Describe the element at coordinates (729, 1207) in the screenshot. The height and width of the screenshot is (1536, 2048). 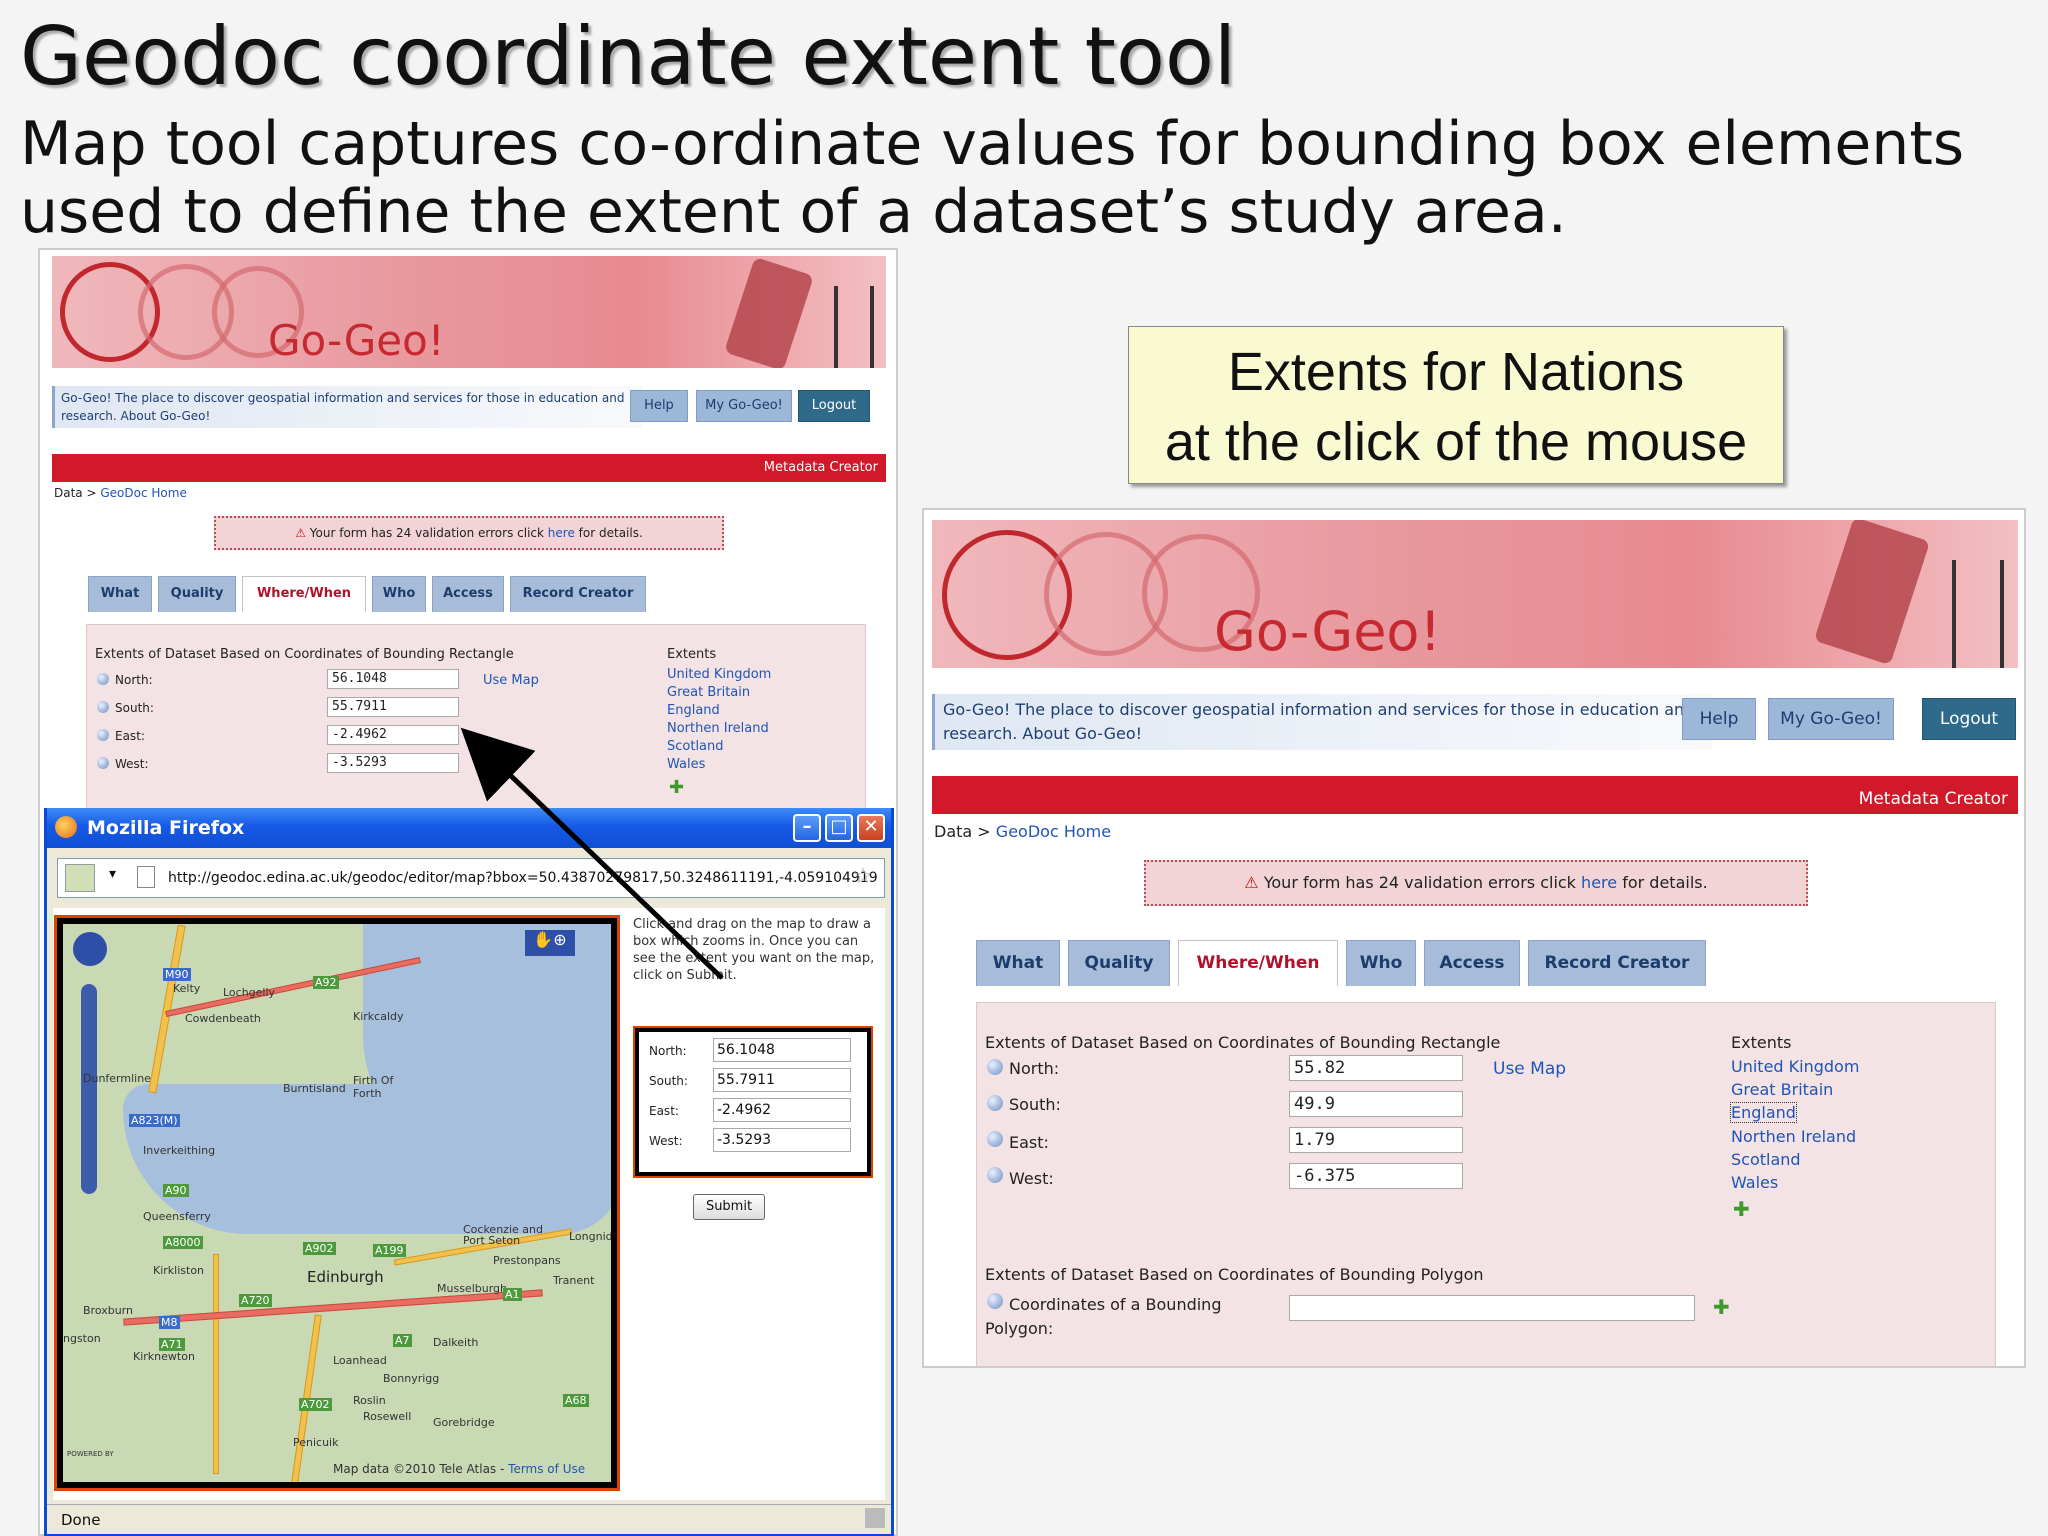
I see `submit-button: Submit` at that location.